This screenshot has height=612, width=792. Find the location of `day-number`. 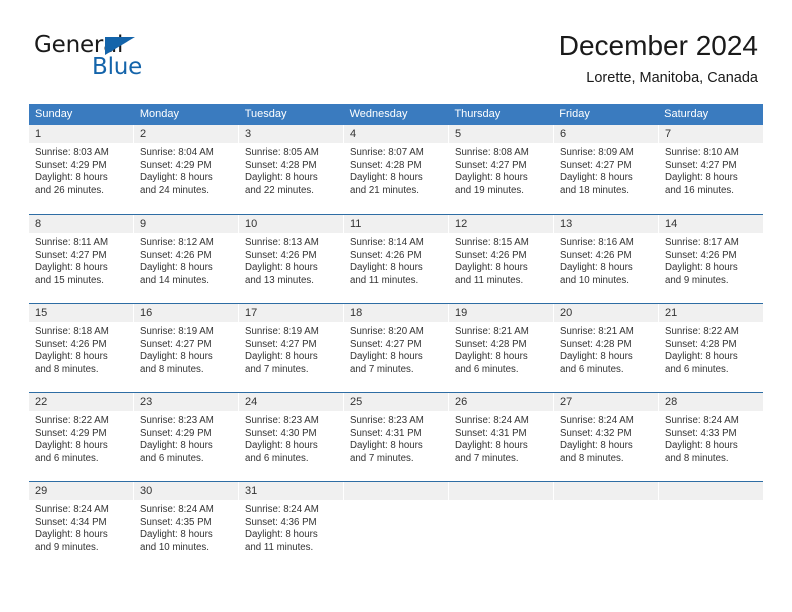

day-number is located at coordinates (711, 491).